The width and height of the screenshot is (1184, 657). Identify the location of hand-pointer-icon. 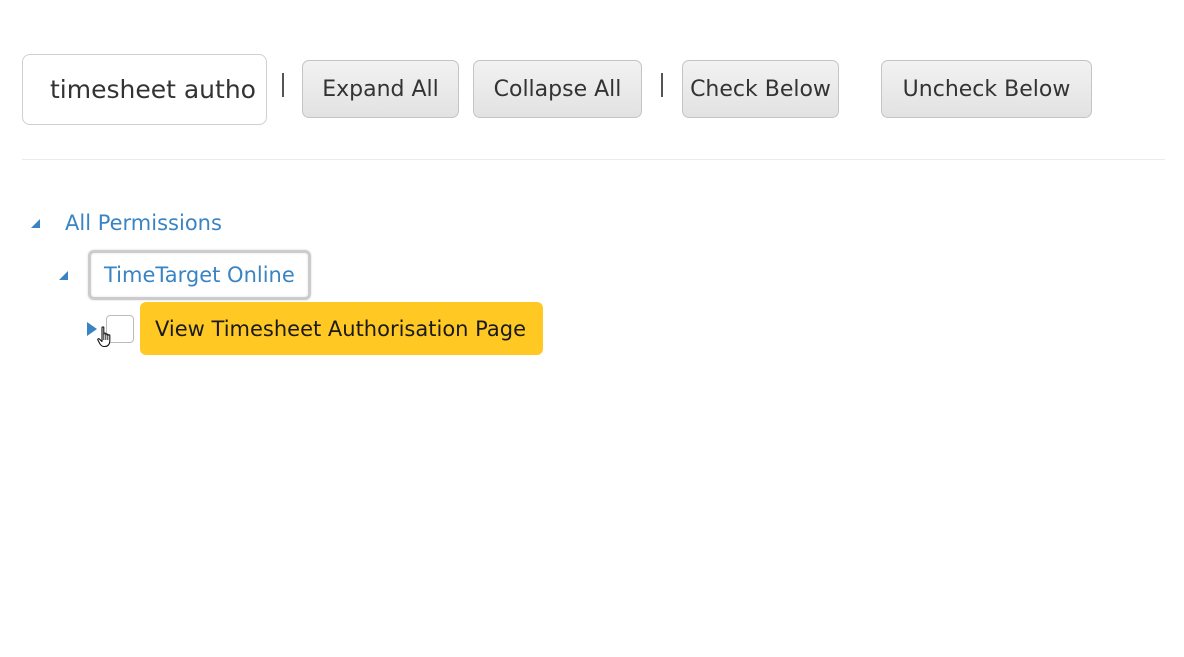
(104, 337).